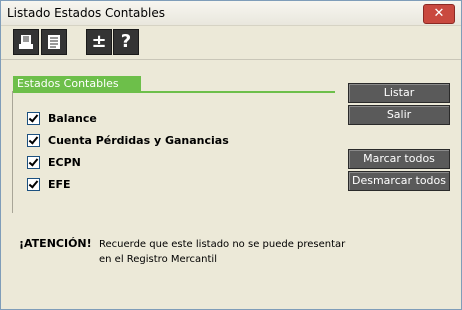 This screenshot has width=462, height=310. Describe the element at coordinates (64, 162) in the screenshot. I see `checkbox-label: ECPN` at that location.